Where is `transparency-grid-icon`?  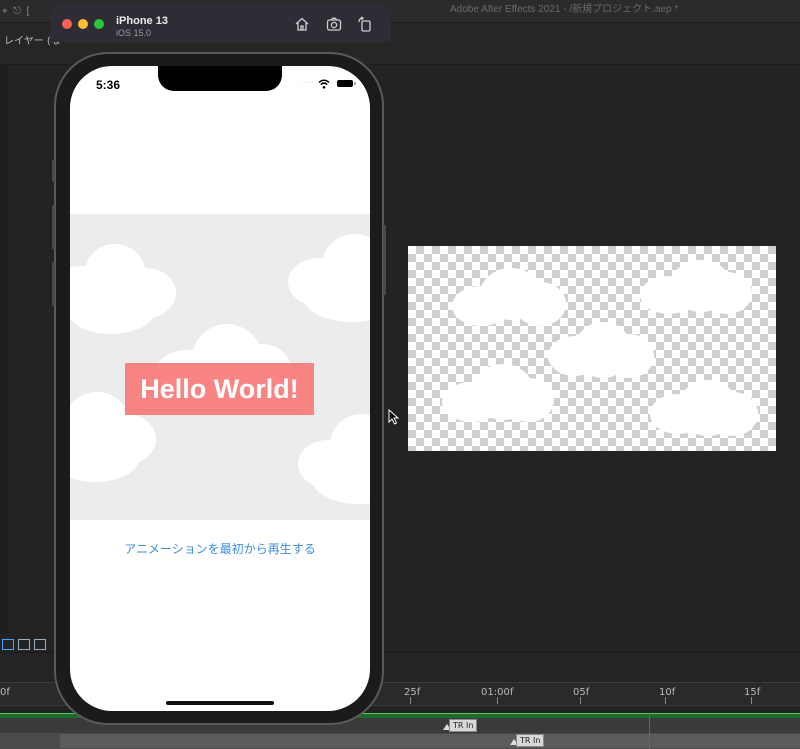
transparency-grid-icon is located at coordinates (24, 644).